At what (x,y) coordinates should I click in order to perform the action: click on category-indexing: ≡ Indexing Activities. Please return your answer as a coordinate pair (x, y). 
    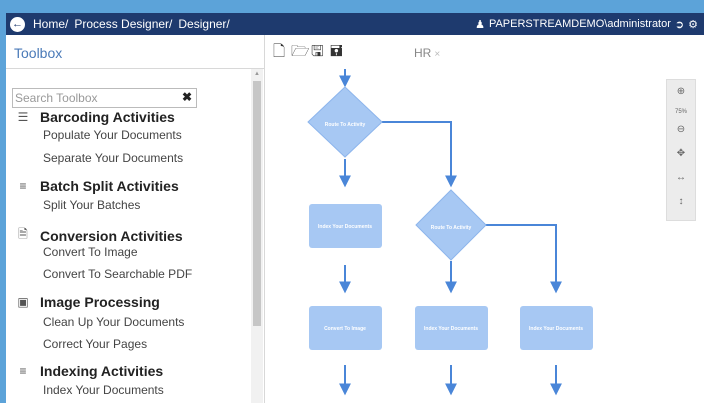
    Looking at the image, I should click on (88, 371).